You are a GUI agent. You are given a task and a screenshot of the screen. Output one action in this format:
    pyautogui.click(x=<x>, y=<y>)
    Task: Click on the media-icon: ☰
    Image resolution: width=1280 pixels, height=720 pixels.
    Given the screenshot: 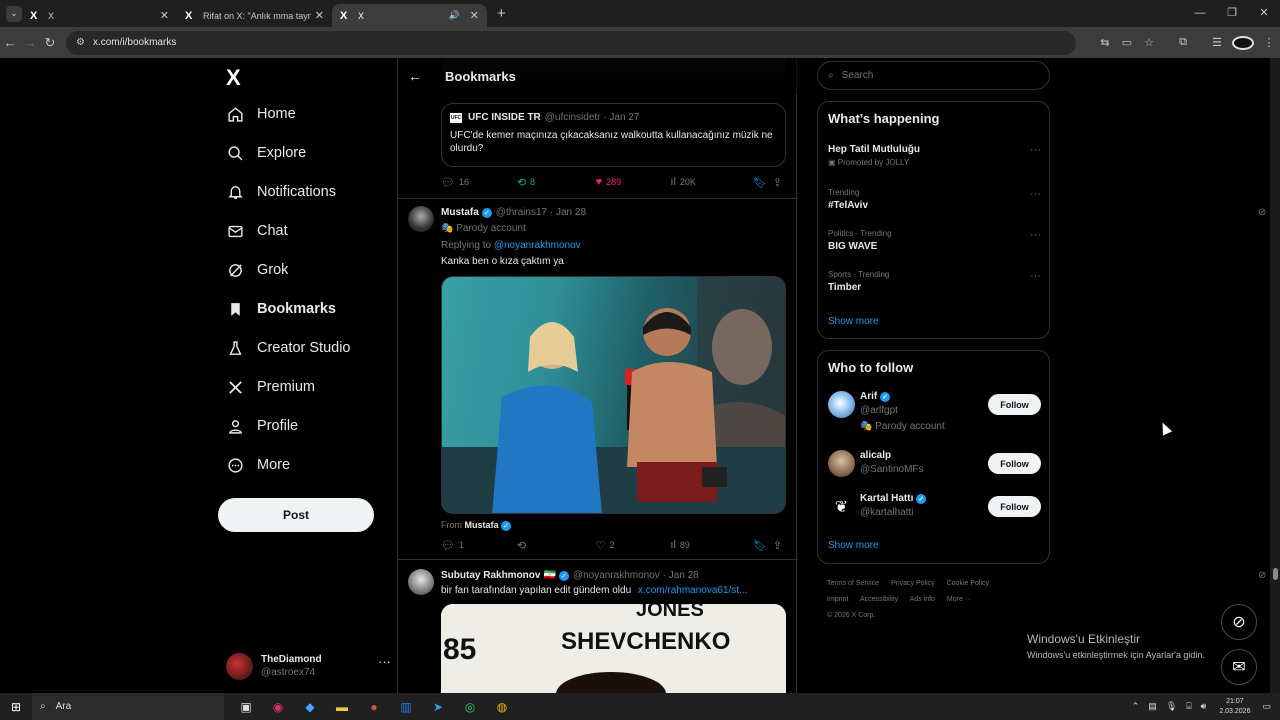 What is the action you would take?
    pyautogui.click(x=1217, y=43)
    